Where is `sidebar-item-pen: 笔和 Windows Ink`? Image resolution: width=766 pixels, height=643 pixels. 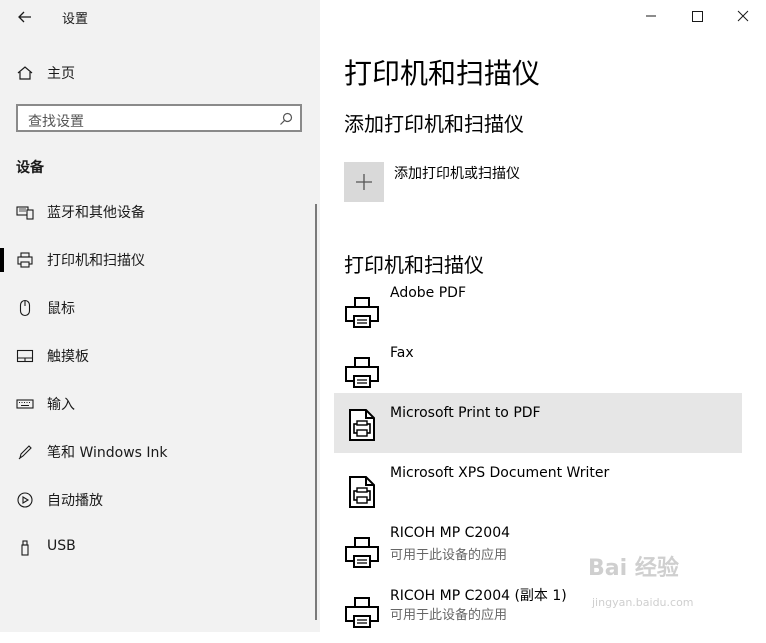
sidebar-item-pen: 笔和 Windows Ink is located at coordinates (160, 452).